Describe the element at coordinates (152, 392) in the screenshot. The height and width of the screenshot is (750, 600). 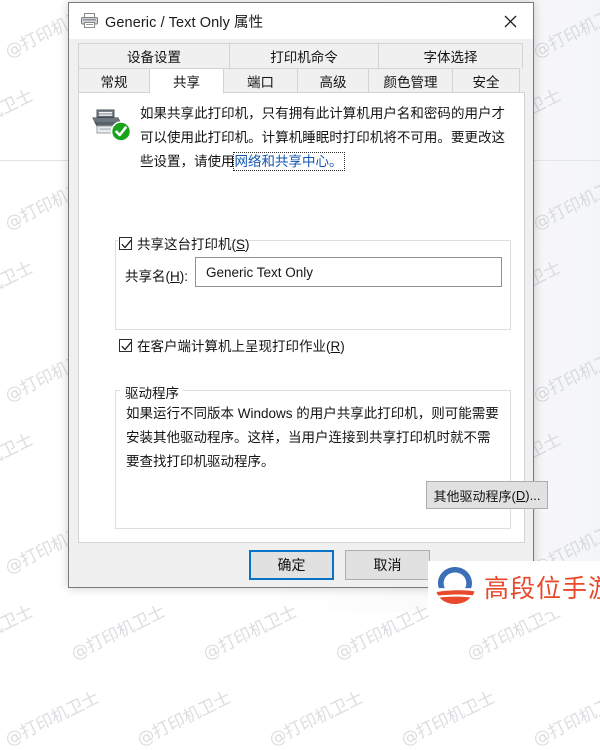
I see `driver-group-legend: 驱动程序` at that location.